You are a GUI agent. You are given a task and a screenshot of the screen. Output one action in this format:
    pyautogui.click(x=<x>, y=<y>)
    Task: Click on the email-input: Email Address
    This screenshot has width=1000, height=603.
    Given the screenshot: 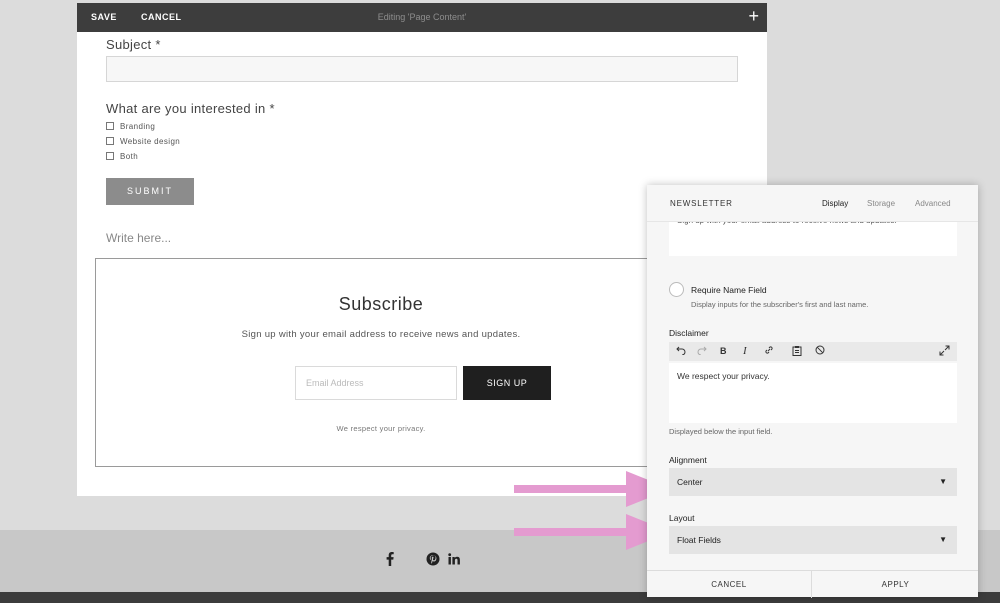 What is the action you would take?
    pyautogui.click(x=376, y=383)
    